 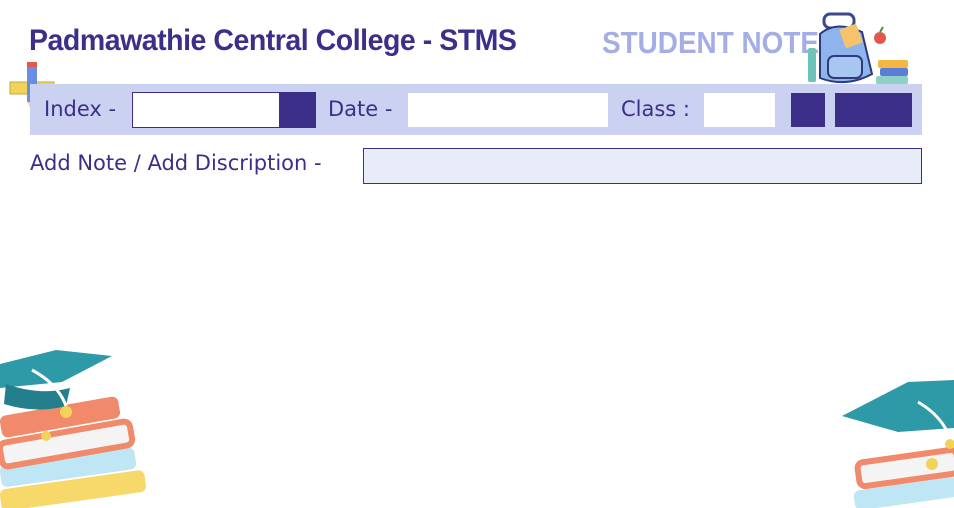 I want to click on date-label: Date -, so click(x=360, y=109).